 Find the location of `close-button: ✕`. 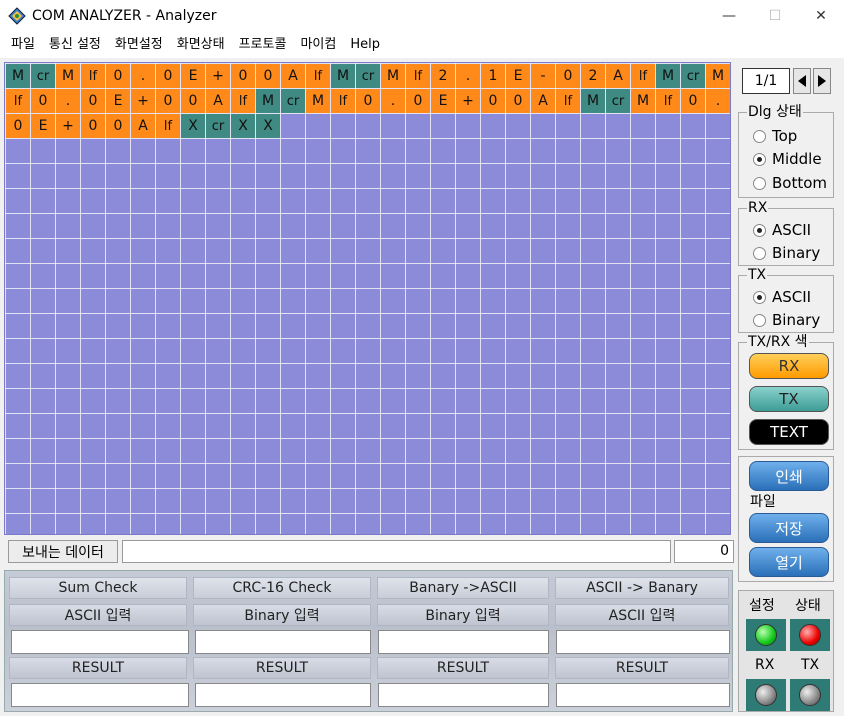

close-button: ✕ is located at coordinates (821, 16).